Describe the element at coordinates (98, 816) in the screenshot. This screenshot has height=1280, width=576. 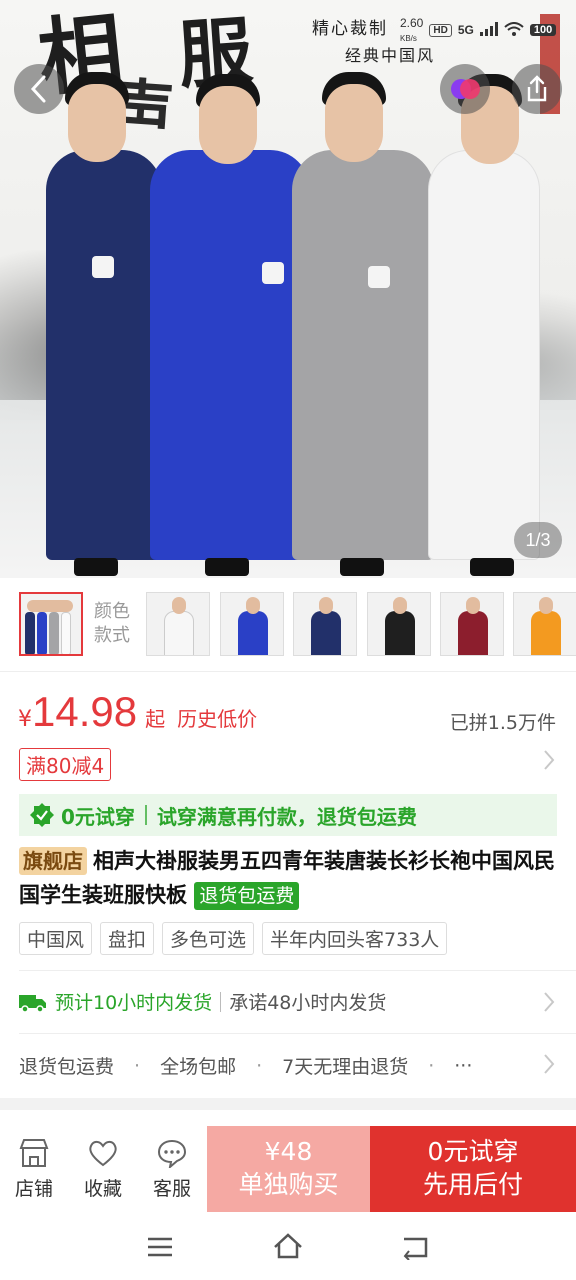
I see `trial-label: 0元试穿` at that location.